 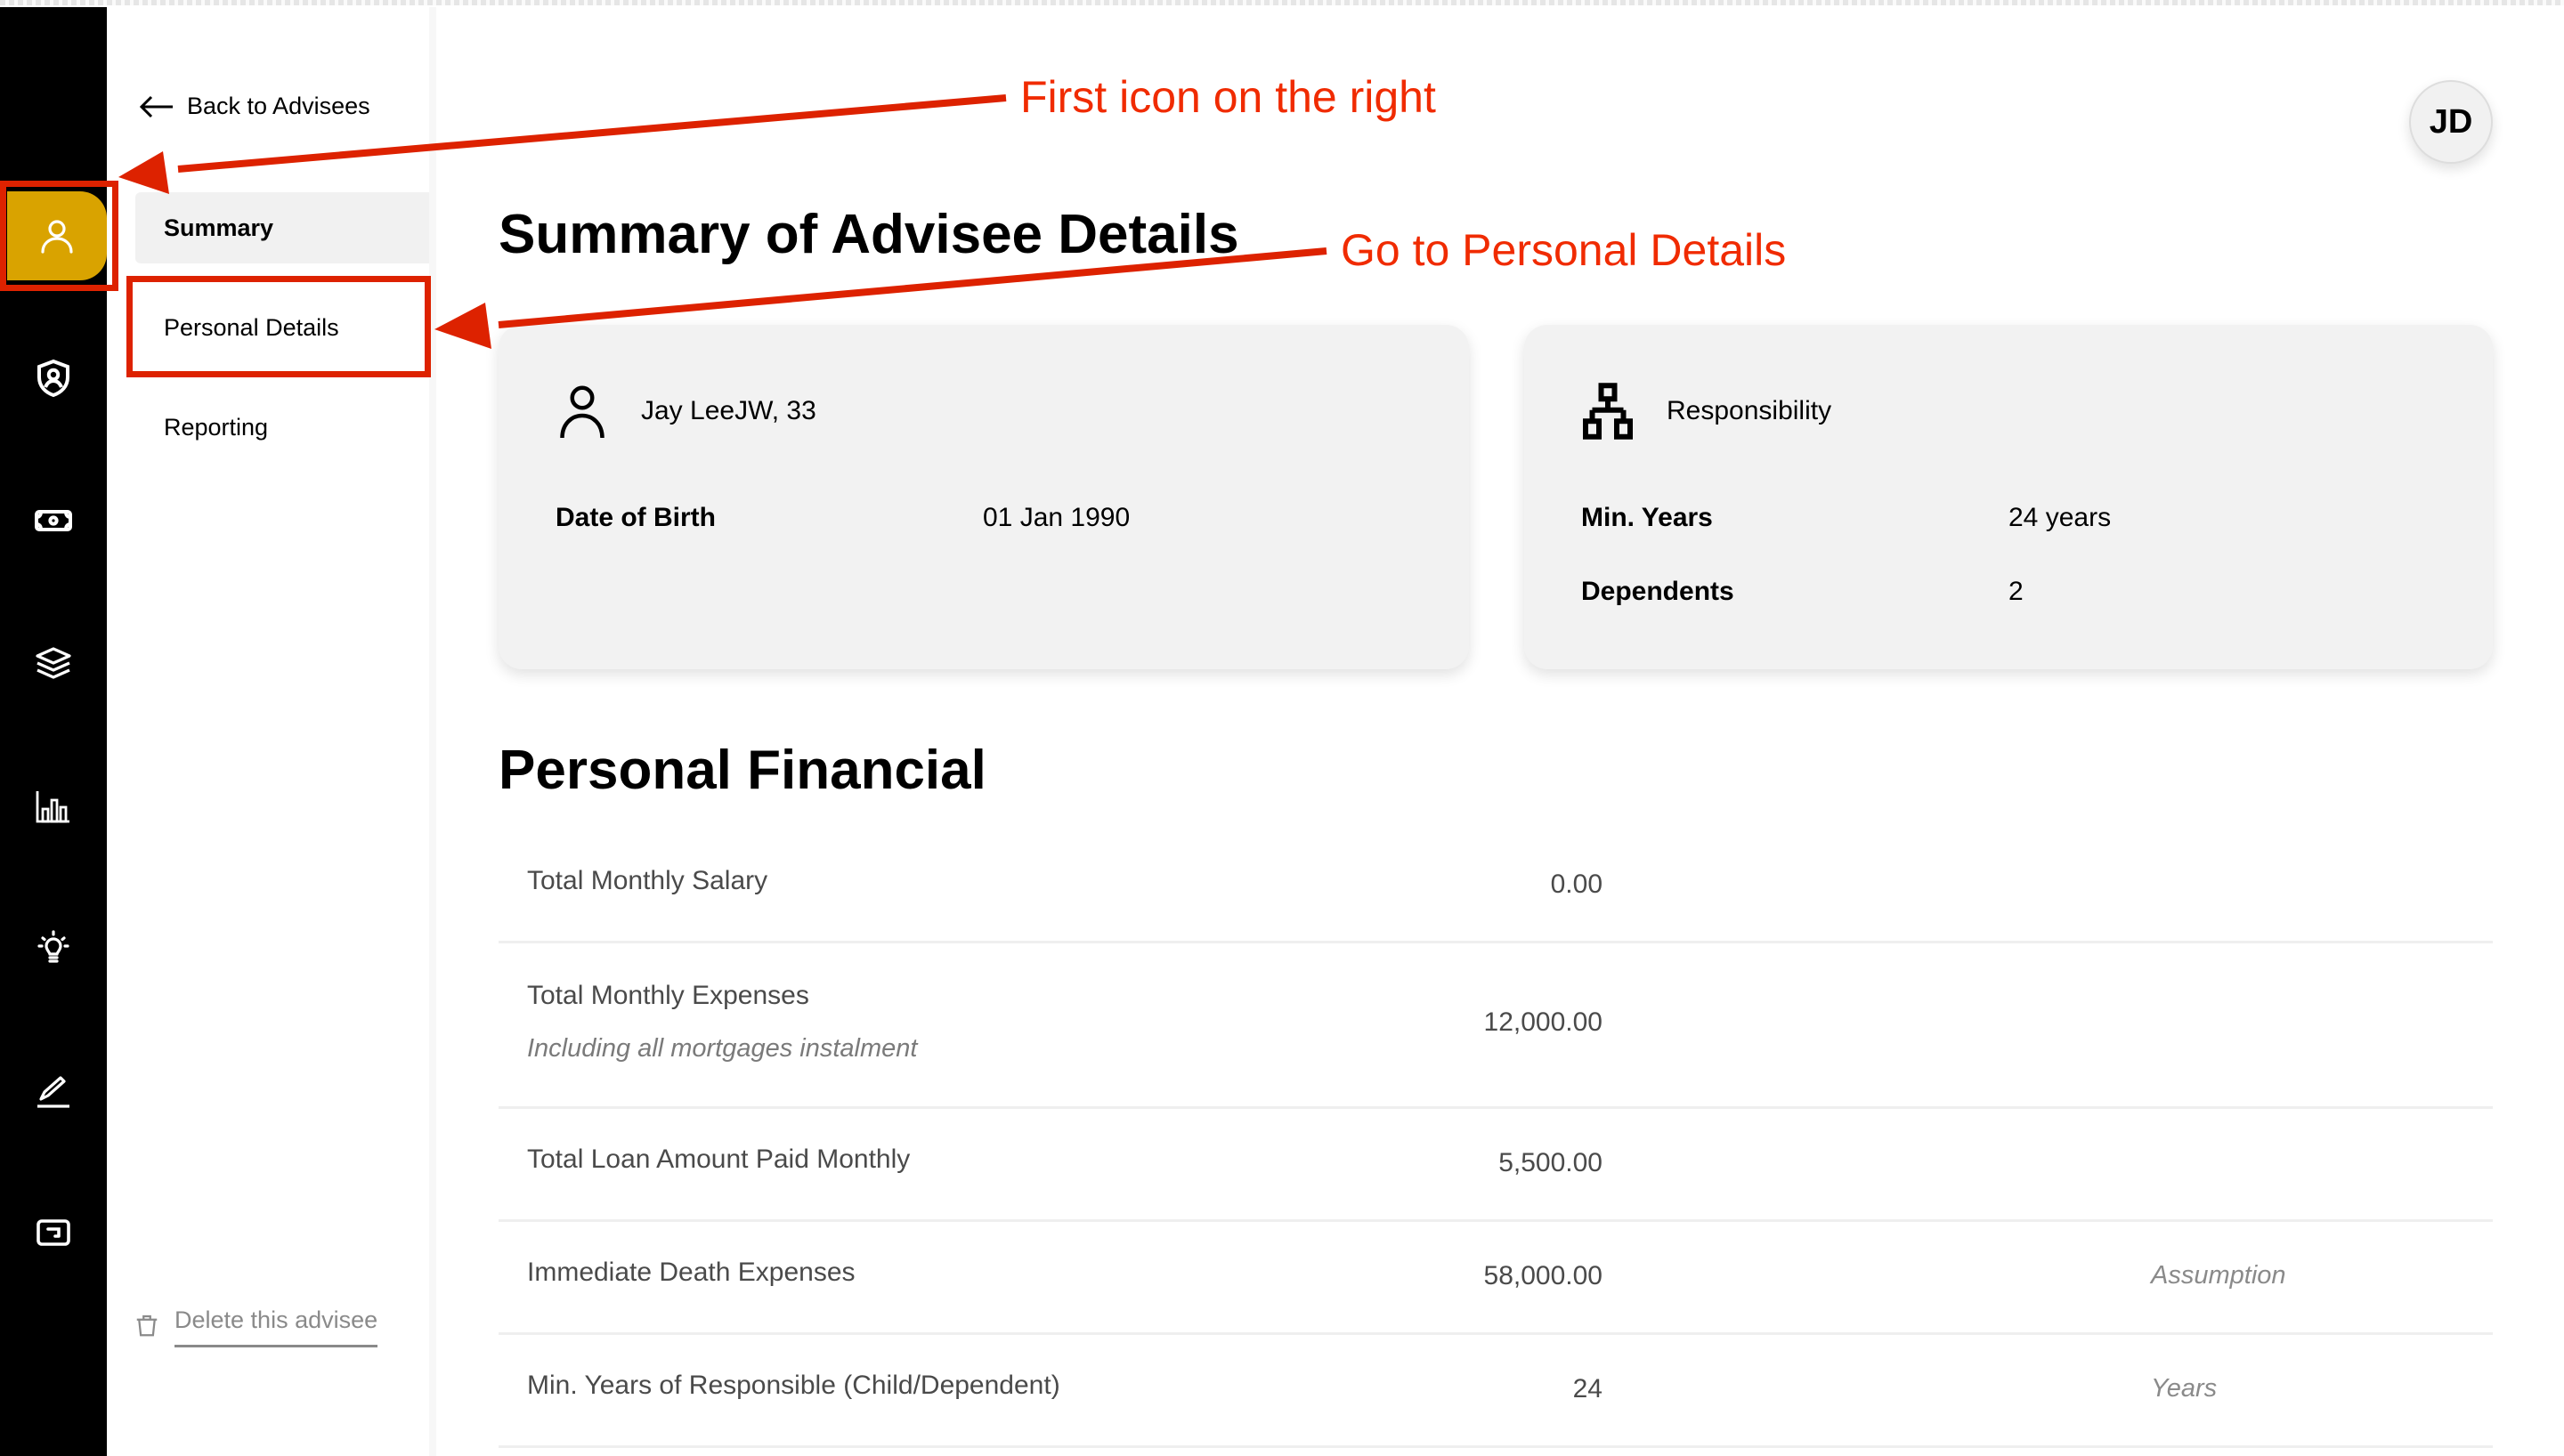 I want to click on rail-item-finance, so click(x=53, y=520).